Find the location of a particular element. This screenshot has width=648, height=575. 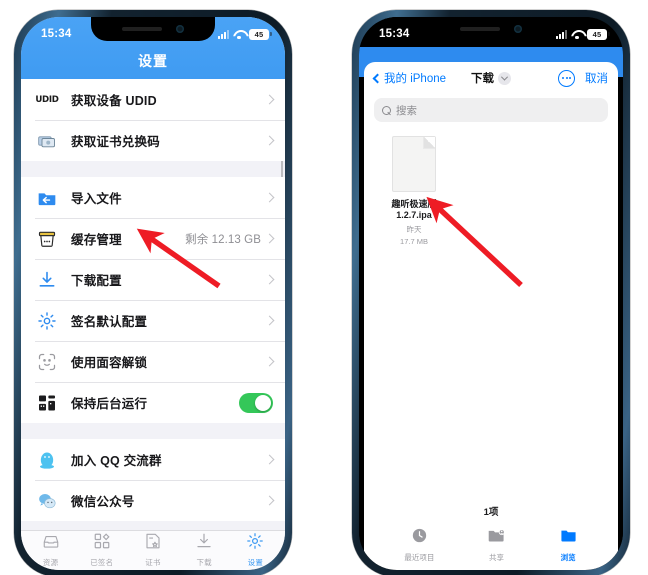

tab-label: 资源 is located at coordinates (50, 562).